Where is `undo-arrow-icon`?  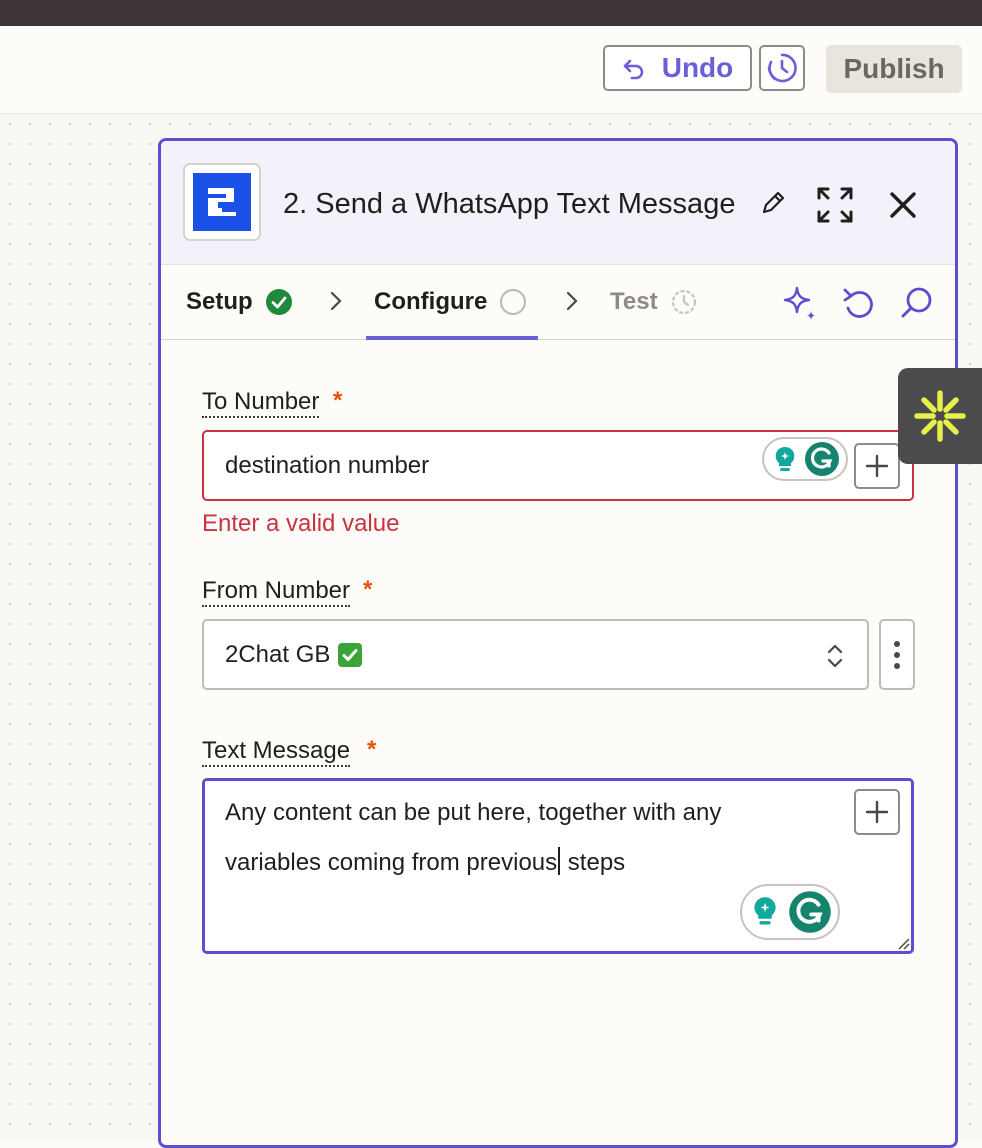
undo-arrow-icon is located at coordinates (633, 69).